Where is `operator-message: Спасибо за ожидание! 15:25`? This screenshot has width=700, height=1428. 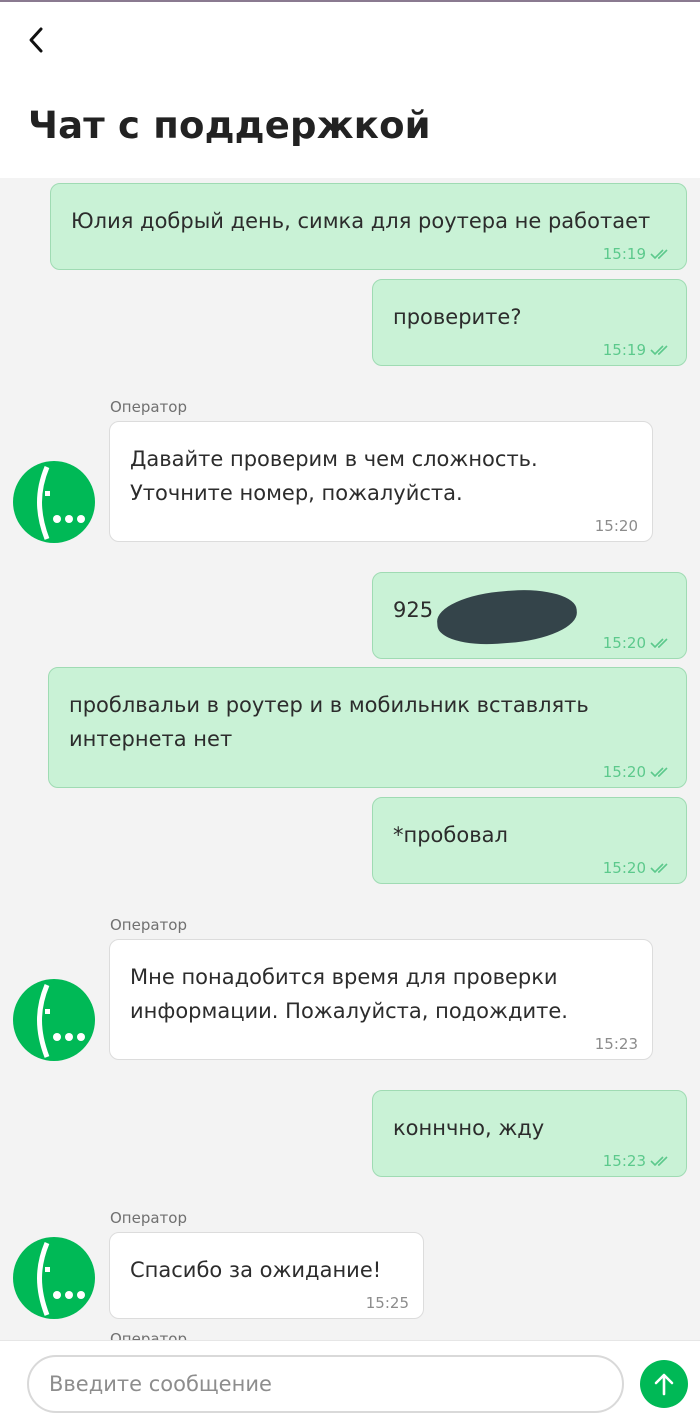
operator-message: Спасибо за ожидание! 15:25 is located at coordinates (266, 1275).